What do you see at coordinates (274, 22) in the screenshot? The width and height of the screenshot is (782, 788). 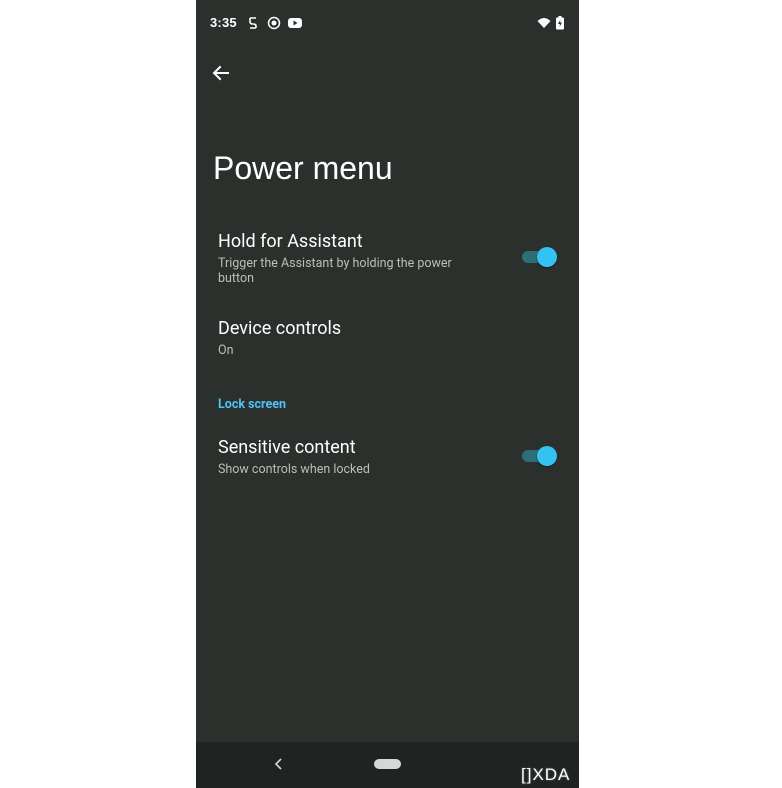 I see `screen-record-icon` at bounding box center [274, 22].